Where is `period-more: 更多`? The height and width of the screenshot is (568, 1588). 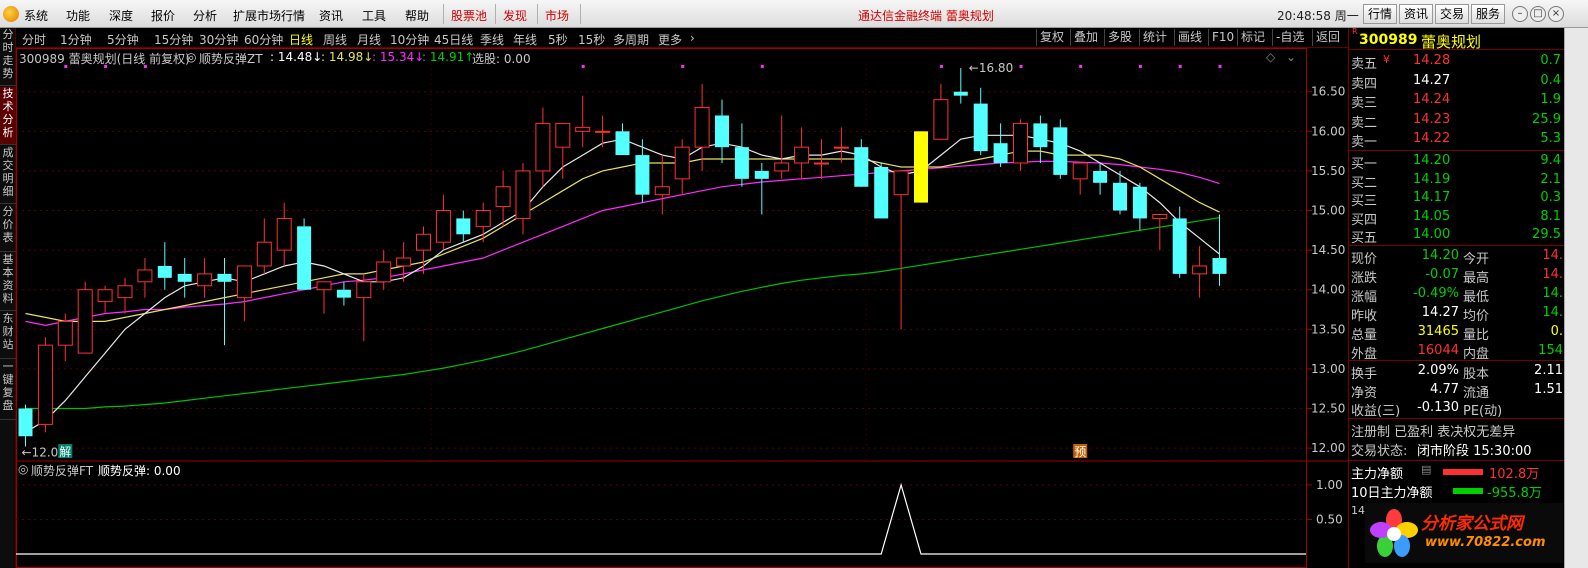 period-more: 更多 is located at coordinates (670, 39).